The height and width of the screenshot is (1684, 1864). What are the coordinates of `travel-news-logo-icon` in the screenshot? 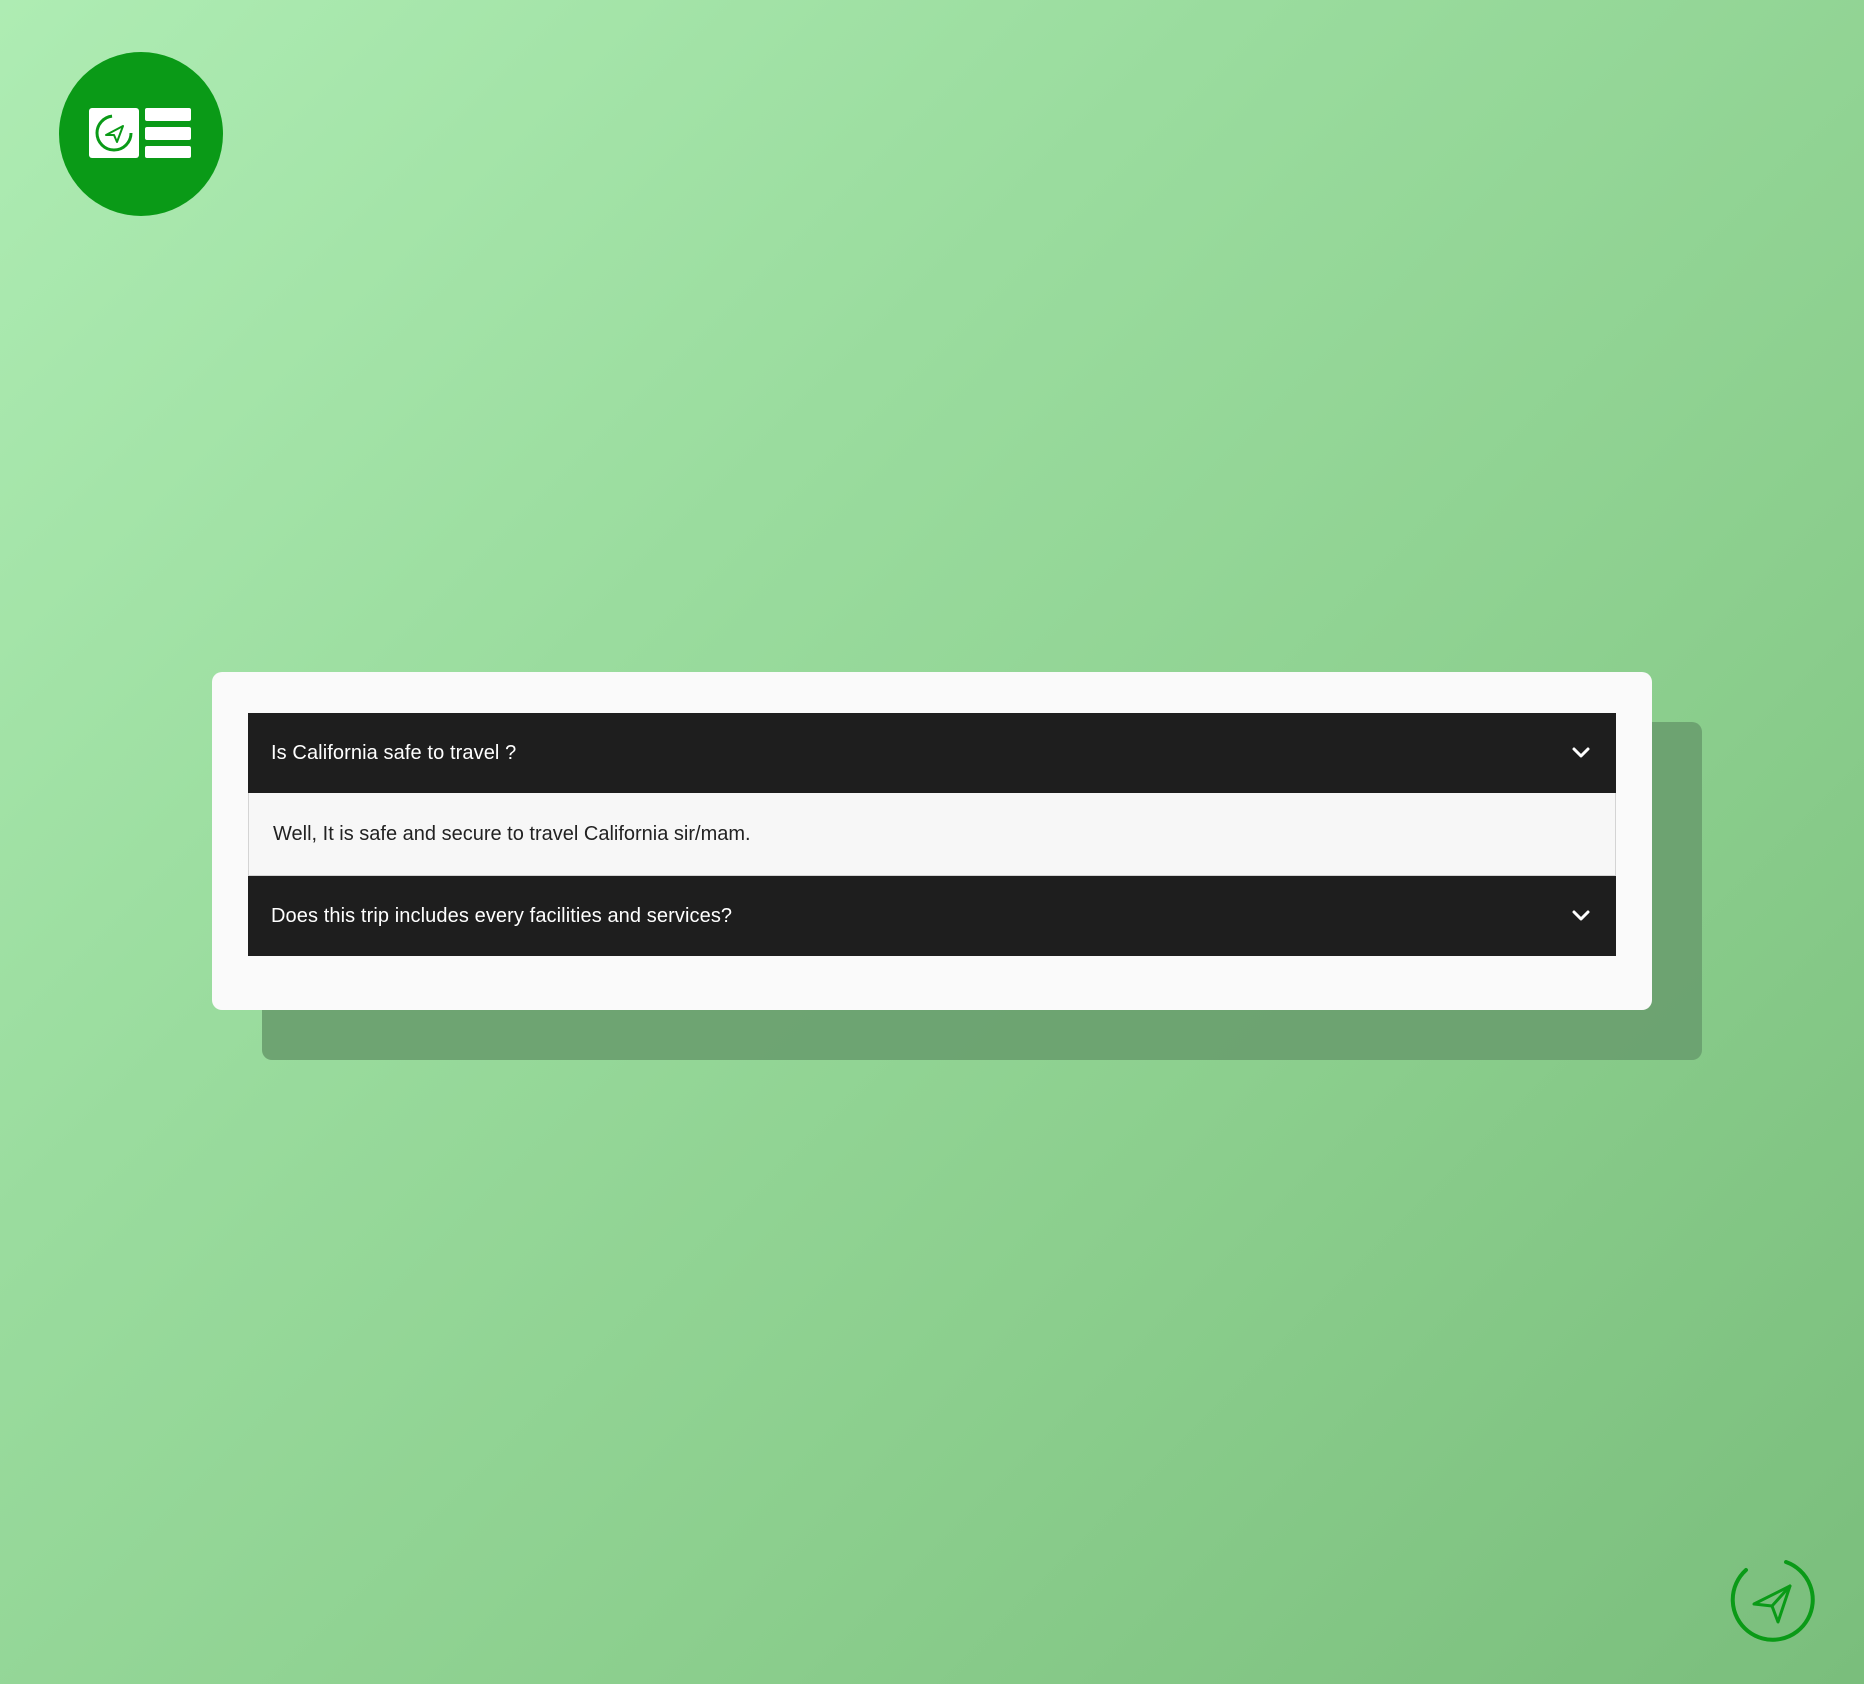 It's located at (140, 133).